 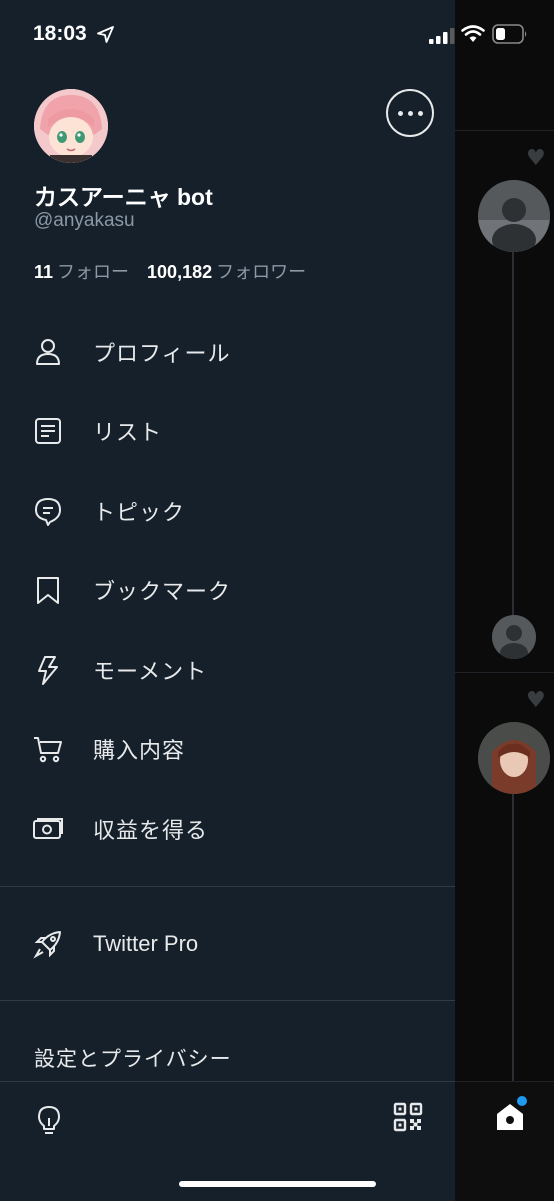 I want to click on cart-icon, so click(x=48, y=749).